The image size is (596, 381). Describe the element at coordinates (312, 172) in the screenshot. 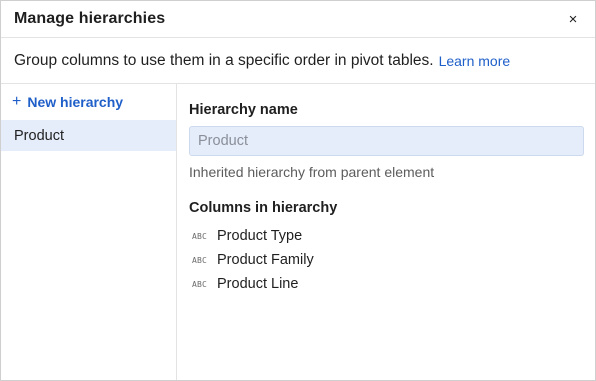

I see `inherited-hint: Inherited hierarchy from parent element` at that location.